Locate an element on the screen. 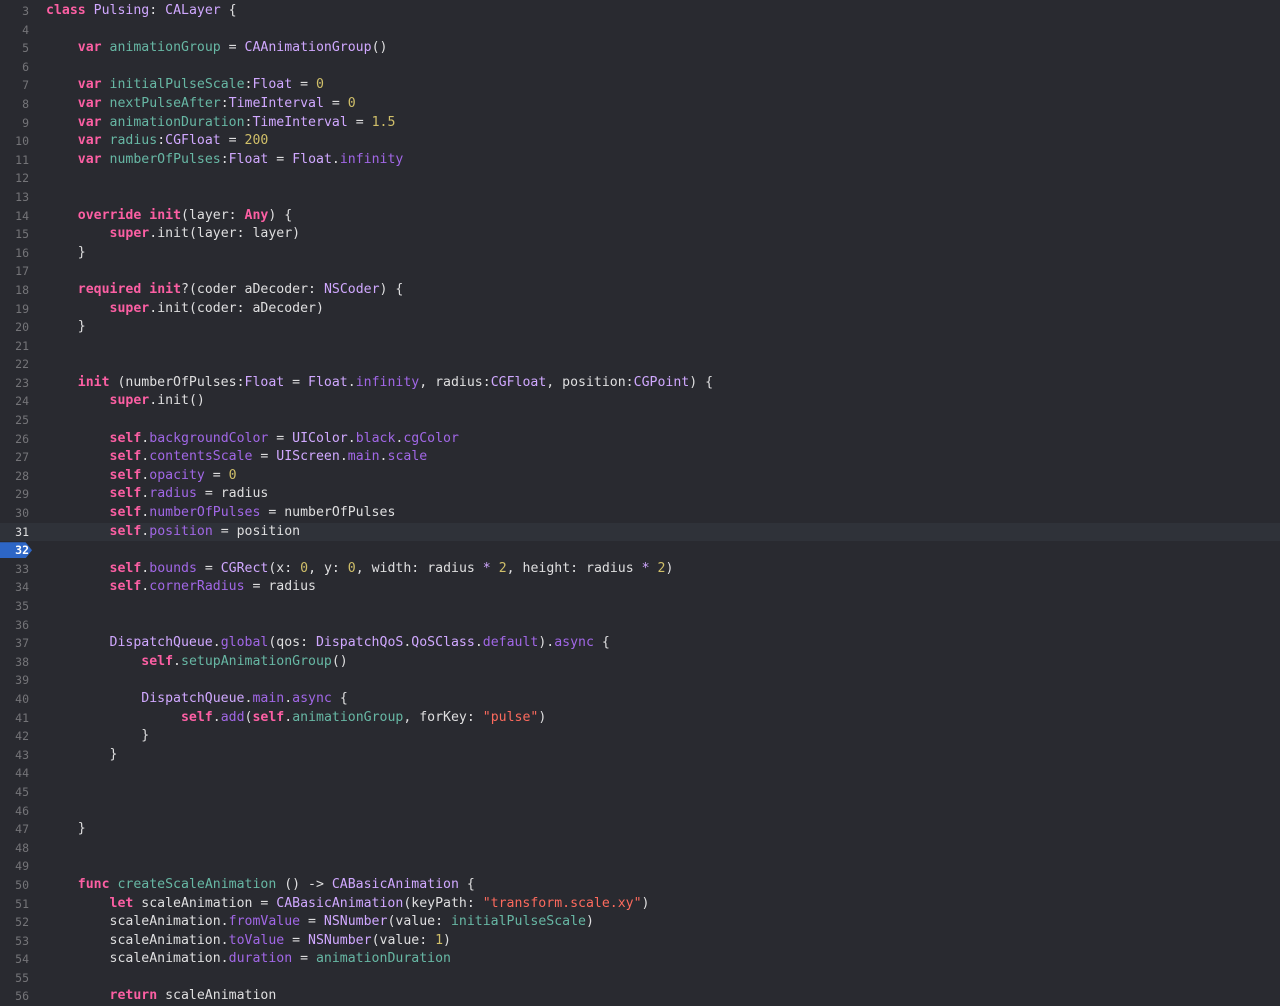 This screenshot has height=1006, width=1280. code-line-44: 44 is located at coordinates (640, 773).